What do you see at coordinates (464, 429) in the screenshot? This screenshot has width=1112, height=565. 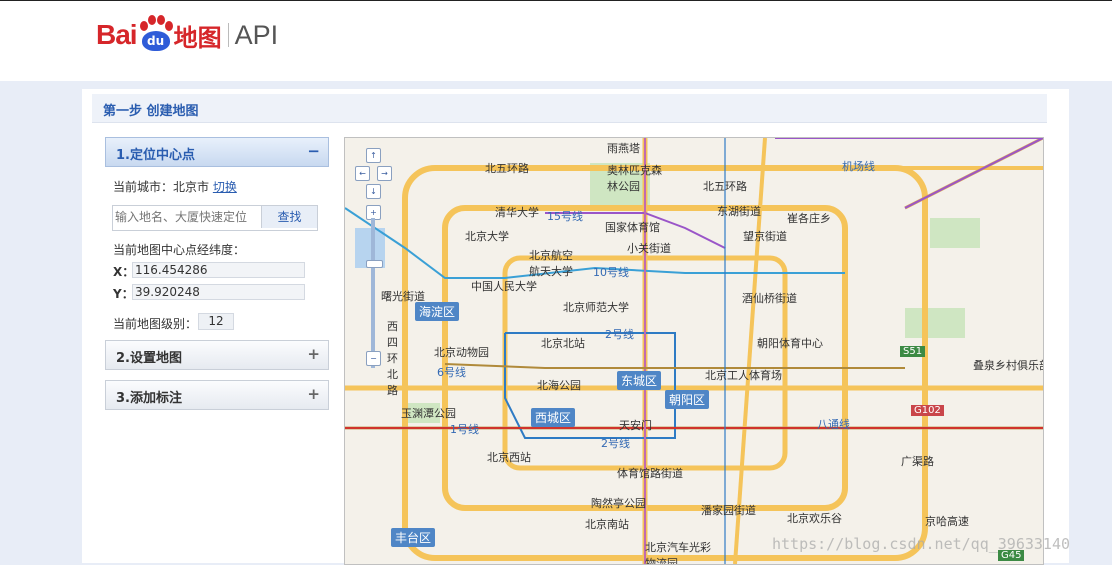 I see `map-label: 1号线` at bounding box center [464, 429].